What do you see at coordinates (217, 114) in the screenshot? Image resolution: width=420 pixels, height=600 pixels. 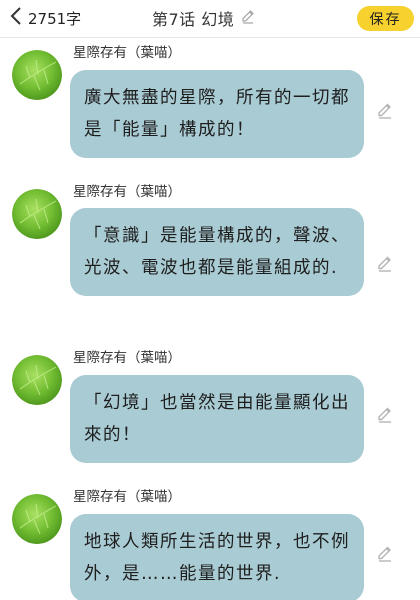 I see `message-bubble: 廣大無盡的星際，所有的一切都是「能量」構成的！` at bounding box center [217, 114].